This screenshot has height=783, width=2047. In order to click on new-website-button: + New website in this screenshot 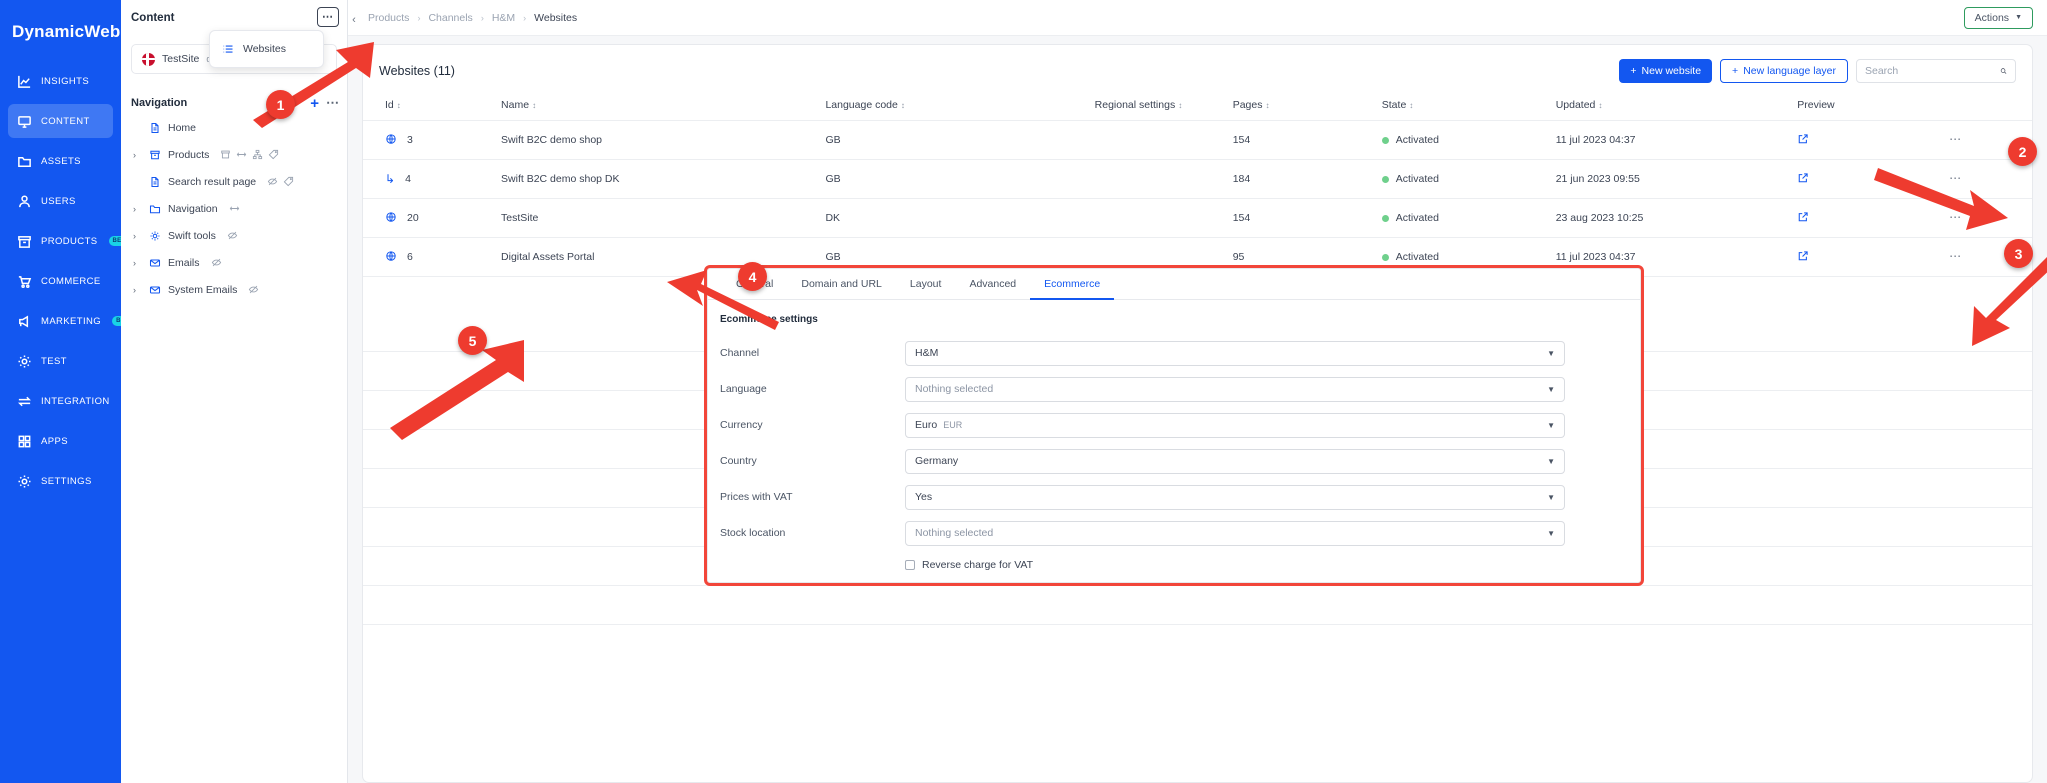, I will do `click(1666, 71)`.